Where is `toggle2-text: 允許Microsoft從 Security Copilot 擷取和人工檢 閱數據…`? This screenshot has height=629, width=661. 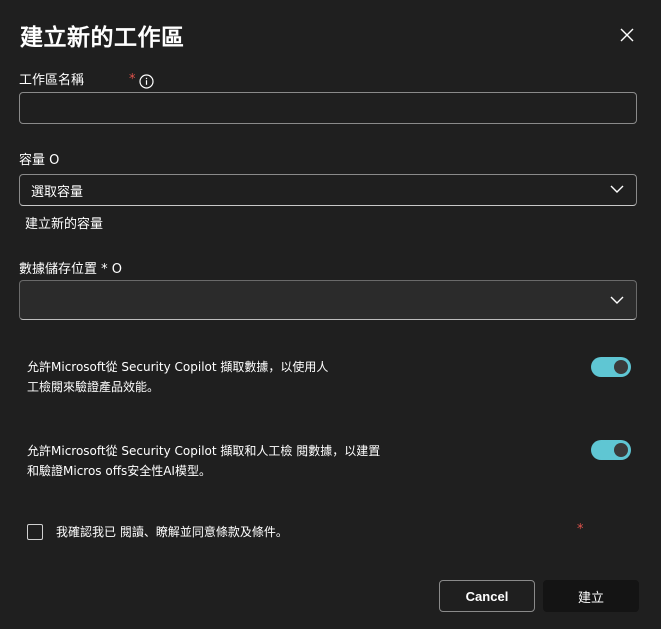 toggle2-text: 允許Microsoft從 Security Copilot 擷取和人工檢 閱數據… is located at coordinates (204, 461).